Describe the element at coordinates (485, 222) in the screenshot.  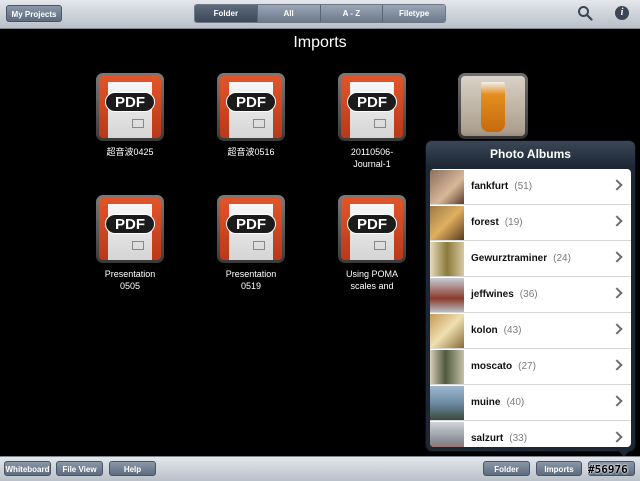
I see `album-name: forest` at that location.